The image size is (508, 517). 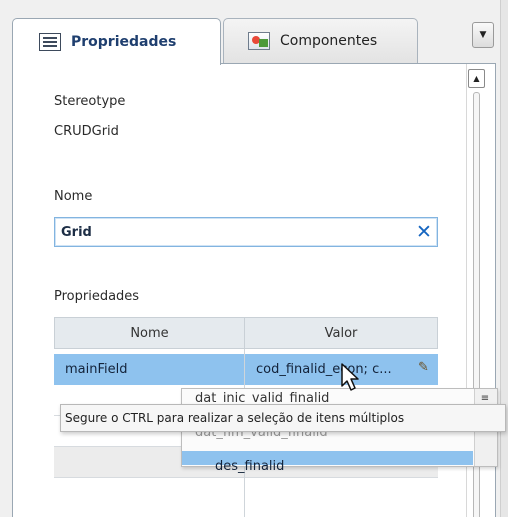 I want to click on tab-menu-button: ▼, so click(x=483, y=35).